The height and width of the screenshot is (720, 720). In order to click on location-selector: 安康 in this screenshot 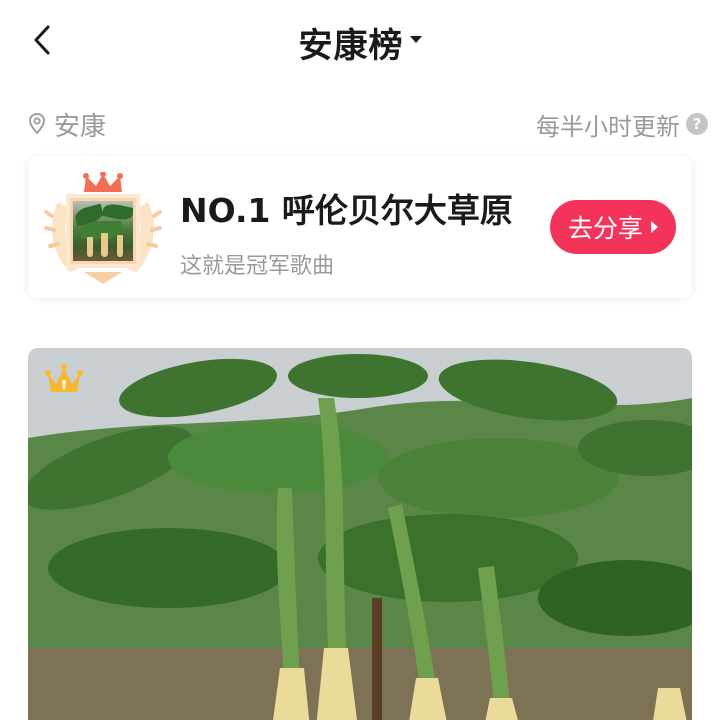, I will do `click(67, 124)`.